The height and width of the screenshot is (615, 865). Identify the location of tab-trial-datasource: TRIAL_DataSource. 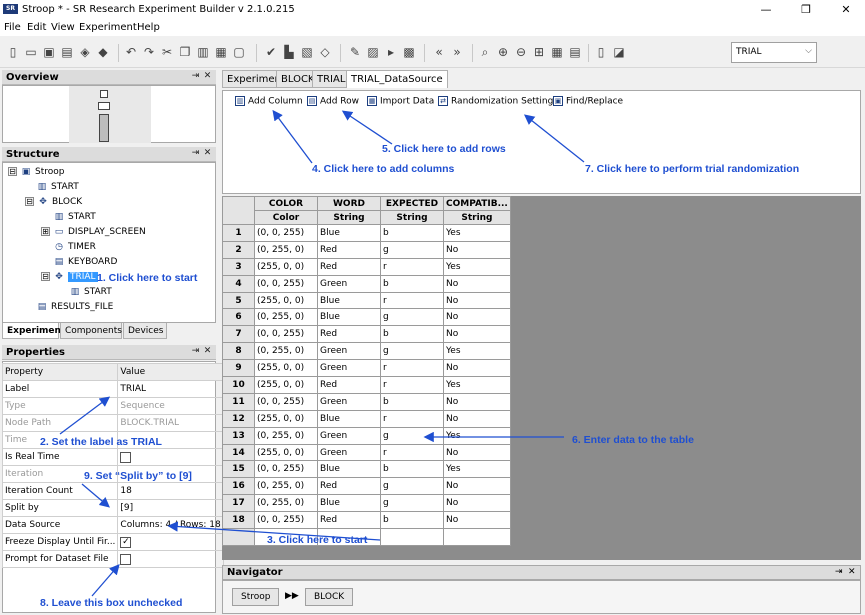
(397, 79).